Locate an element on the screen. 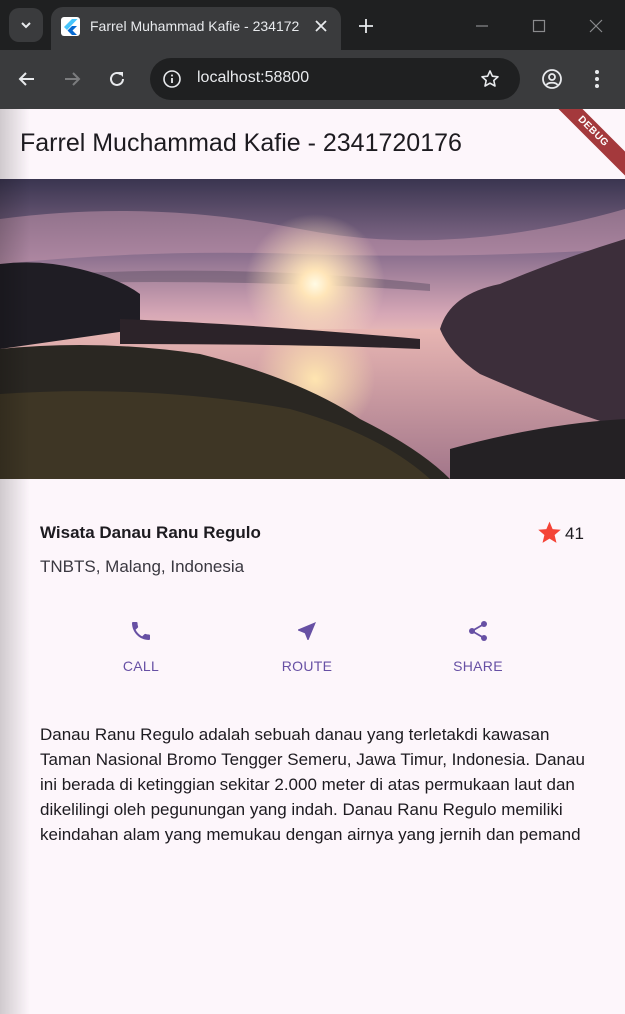  more-menu-icon is located at coordinates (597, 79).